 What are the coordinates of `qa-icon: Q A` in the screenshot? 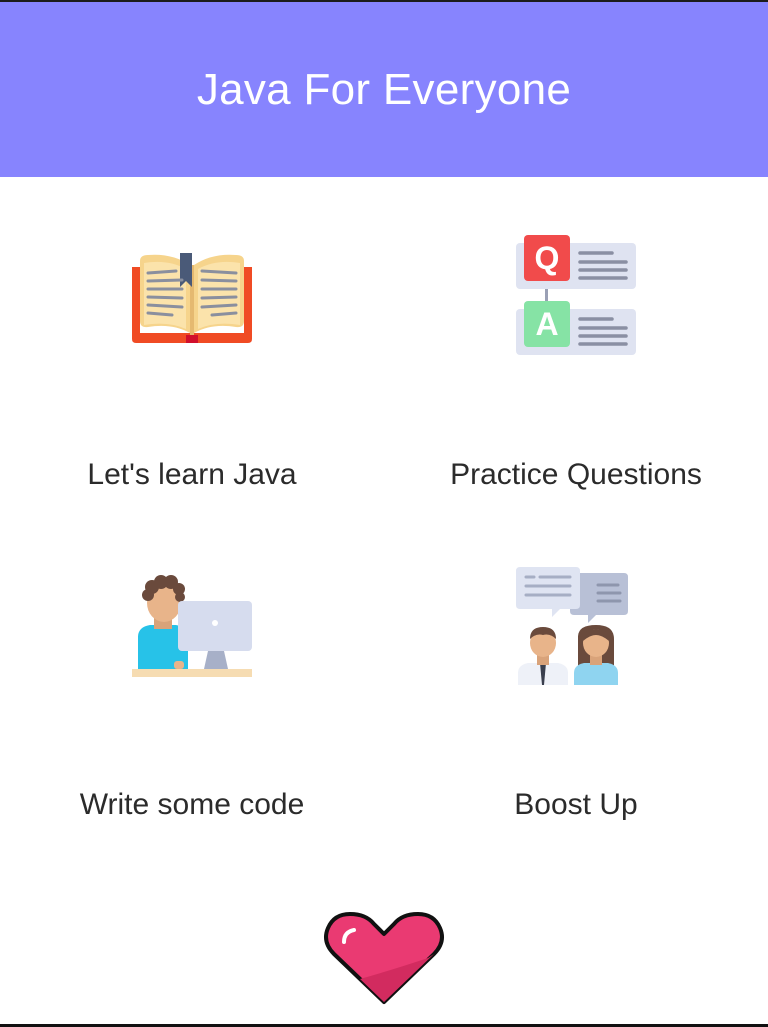 It's located at (576, 295).